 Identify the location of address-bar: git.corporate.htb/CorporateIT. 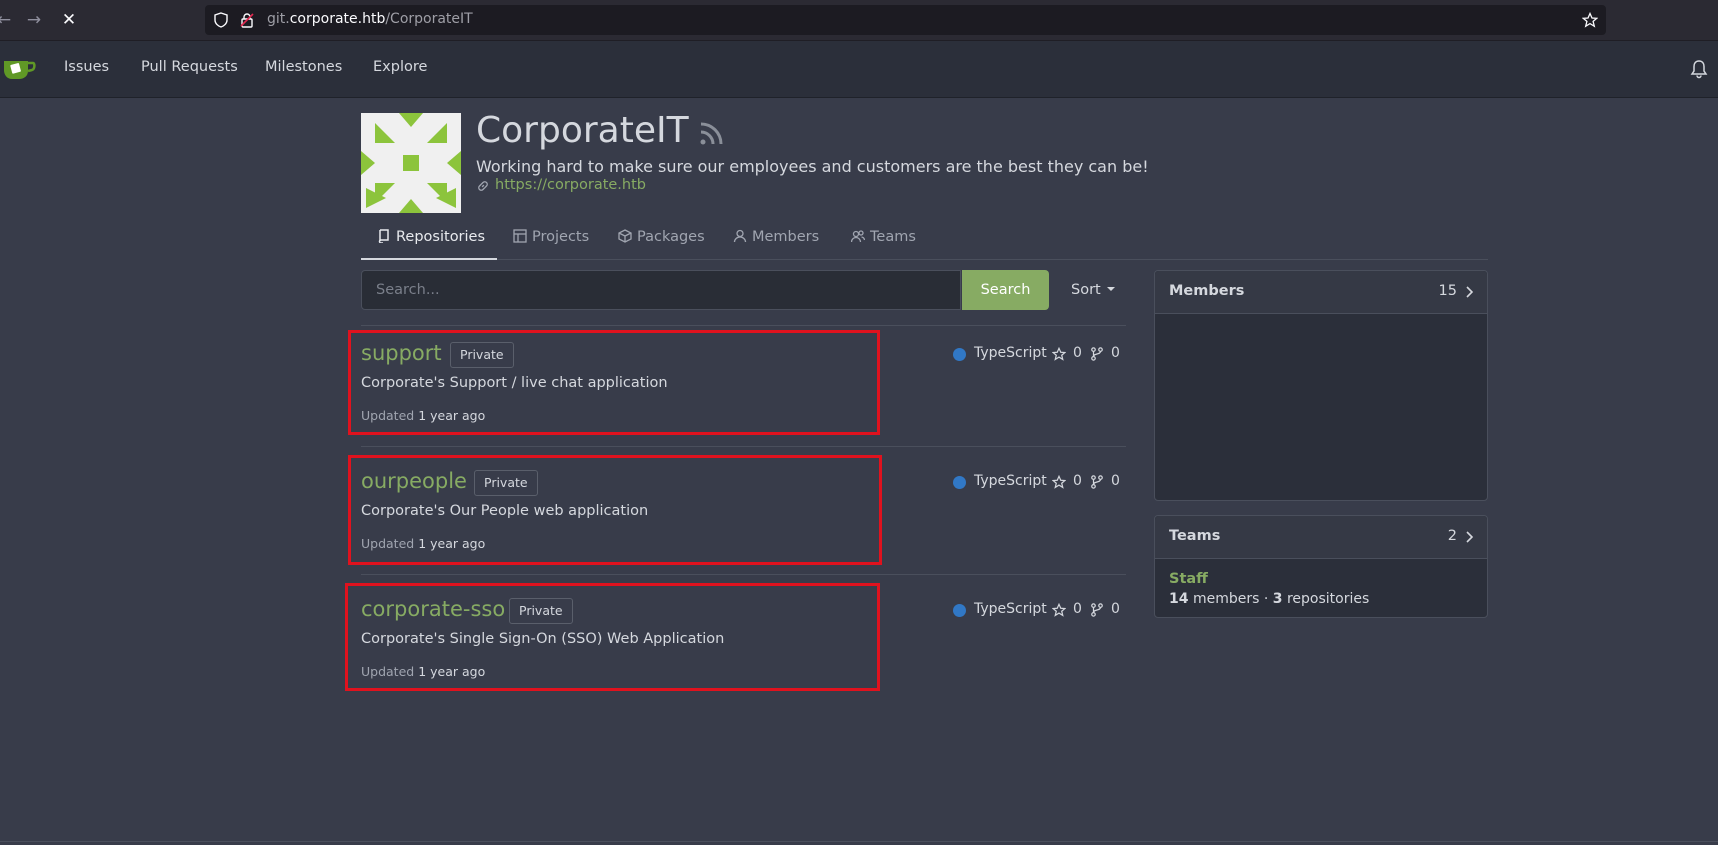
(905, 20).